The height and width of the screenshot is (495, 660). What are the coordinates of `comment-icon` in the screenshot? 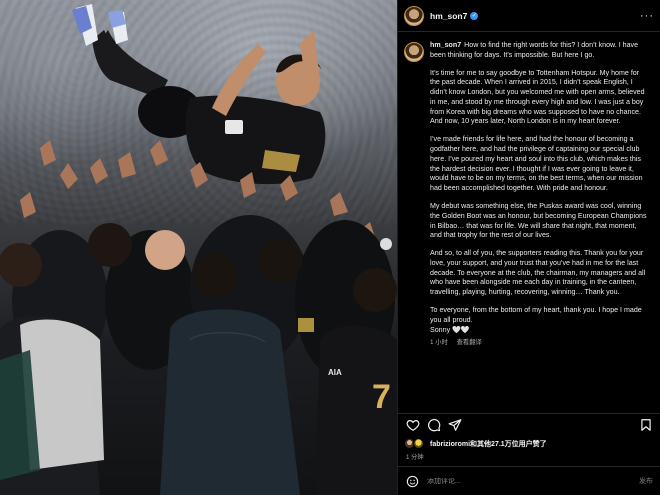 It's located at (434, 425).